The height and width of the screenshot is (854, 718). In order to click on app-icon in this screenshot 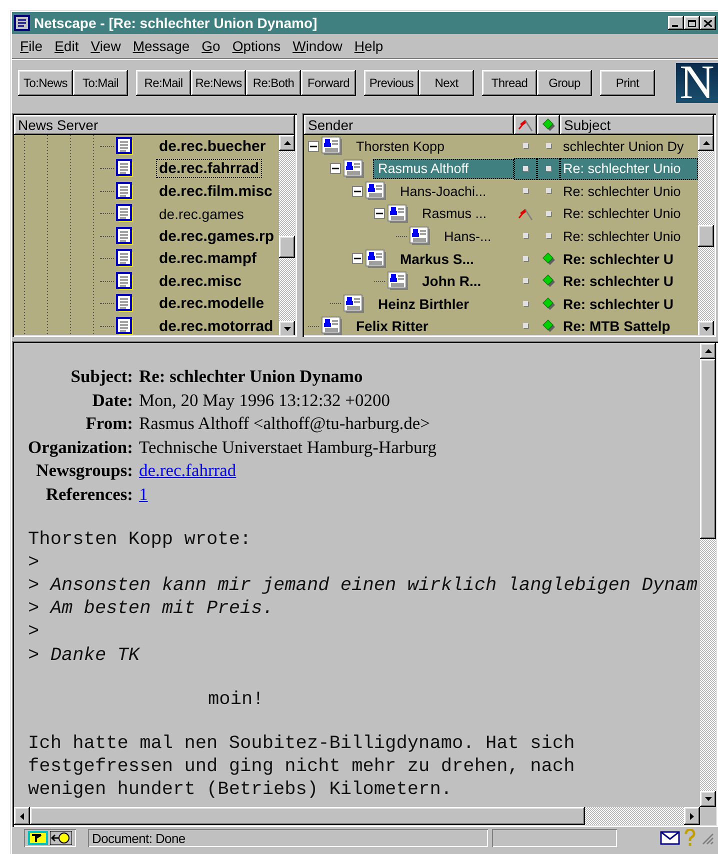, I will do `click(22, 23)`.